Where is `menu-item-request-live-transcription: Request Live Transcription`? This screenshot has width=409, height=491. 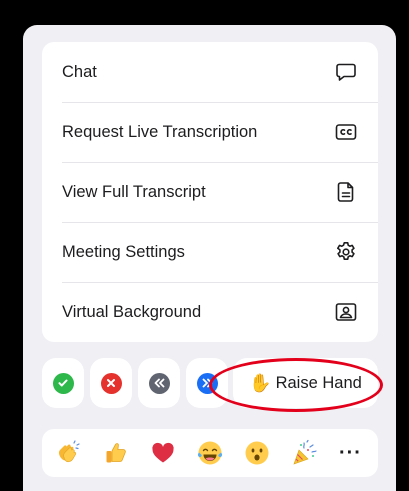 menu-item-request-live-transcription: Request Live Transcription is located at coordinates (210, 132).